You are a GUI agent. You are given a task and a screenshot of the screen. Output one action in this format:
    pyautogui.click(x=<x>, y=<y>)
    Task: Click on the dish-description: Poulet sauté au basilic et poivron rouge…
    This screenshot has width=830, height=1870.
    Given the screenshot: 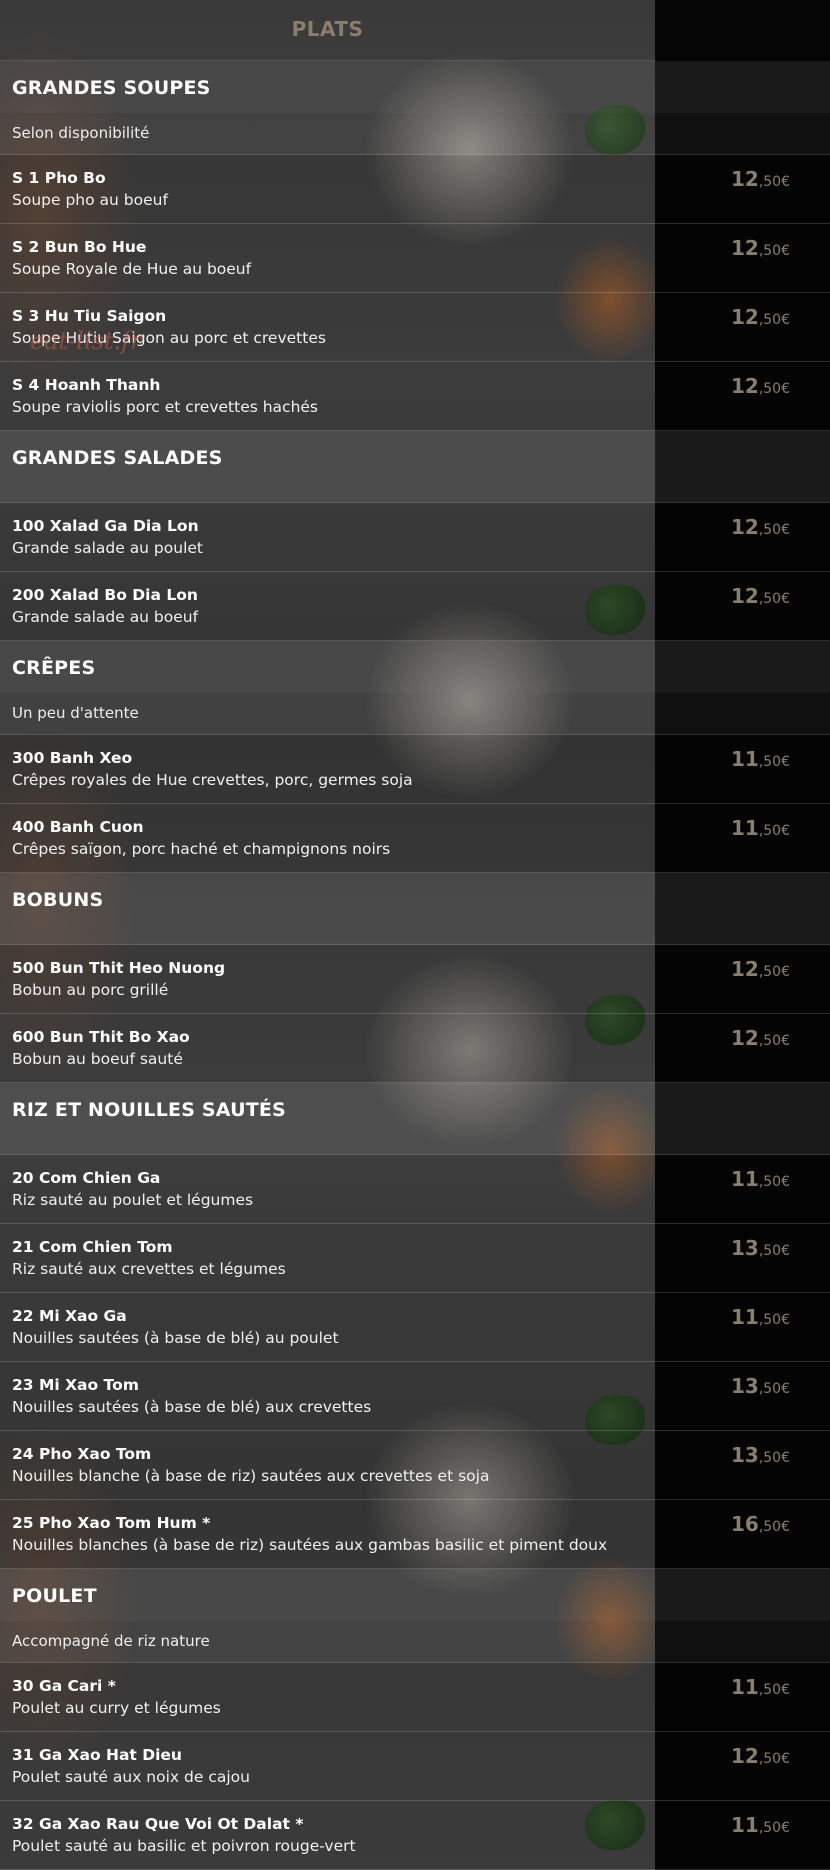 What is the action you would take?
    pyautogui.click(x=184, y=1846)
    